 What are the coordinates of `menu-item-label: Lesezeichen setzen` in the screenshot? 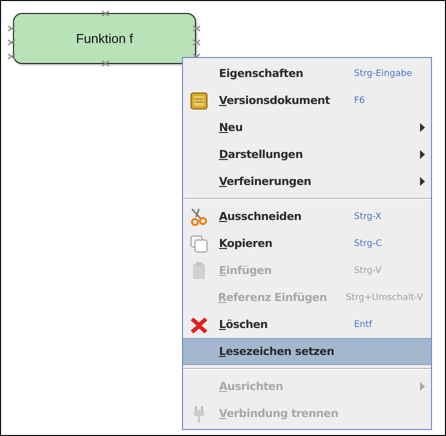 It's located at (277, 351).